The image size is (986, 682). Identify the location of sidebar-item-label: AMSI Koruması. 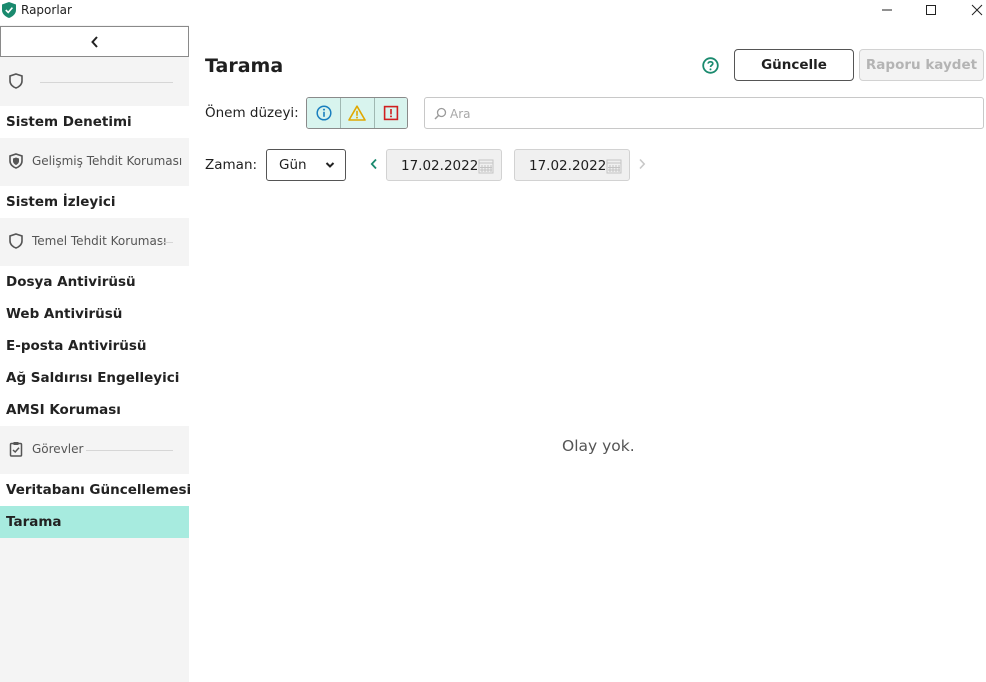
(63, 410).